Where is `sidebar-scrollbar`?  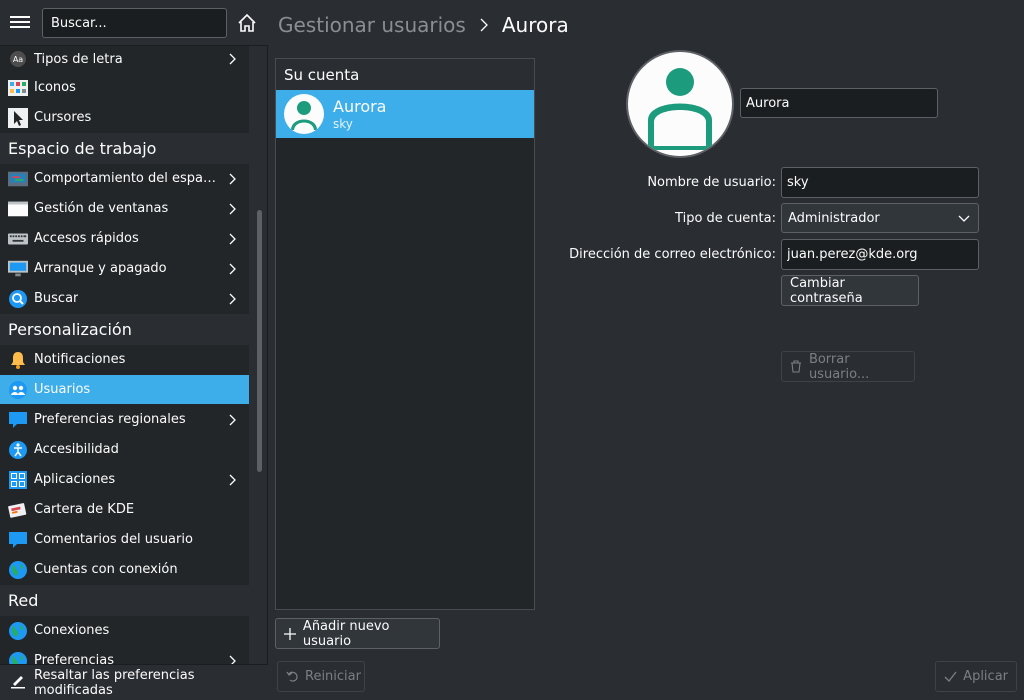
sidebar-scrollbar is located at coordinates (259, 341).